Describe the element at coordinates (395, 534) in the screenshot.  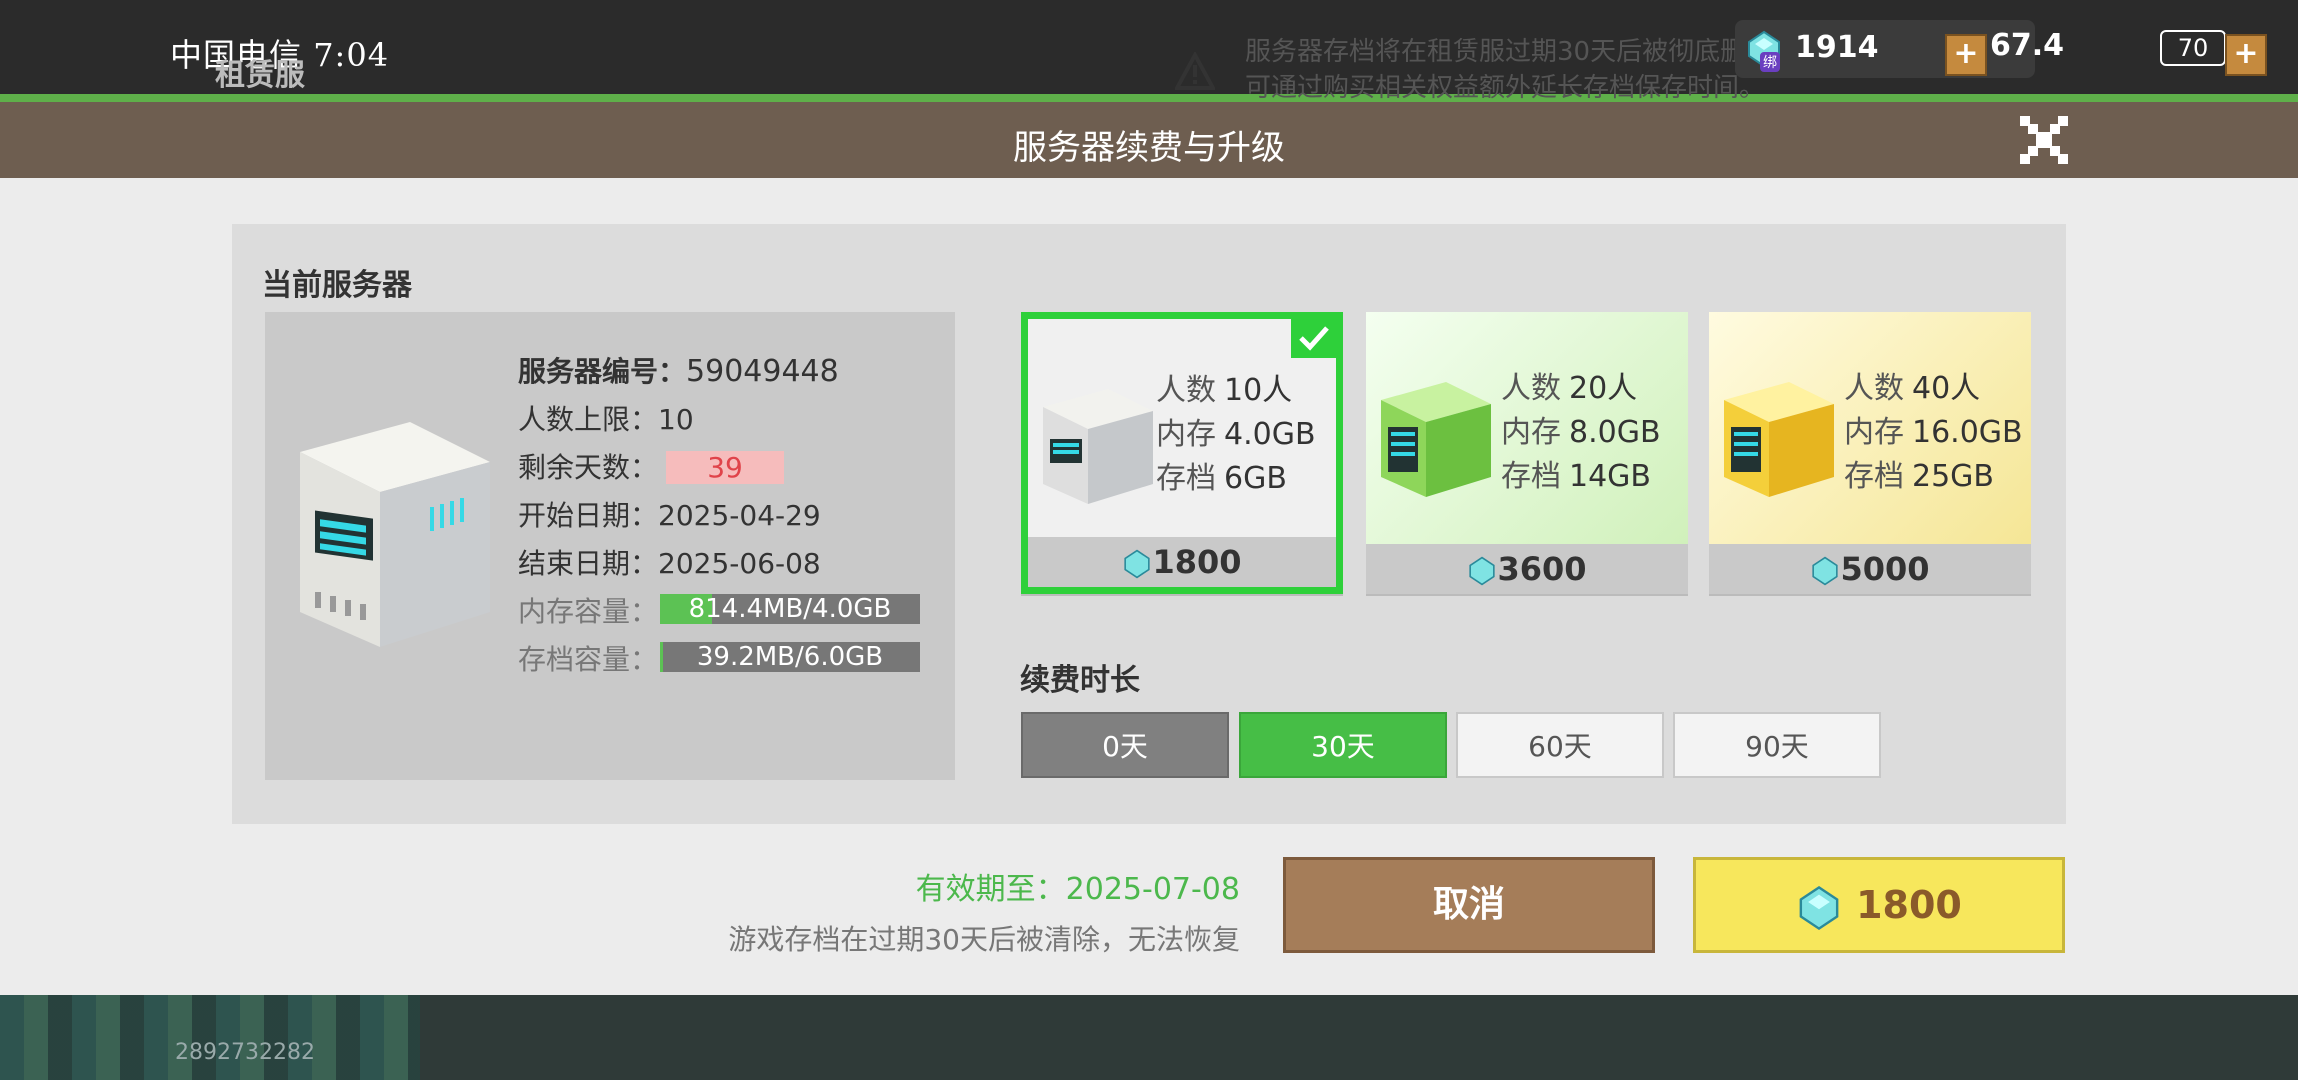
I see `server-icon` at that location.